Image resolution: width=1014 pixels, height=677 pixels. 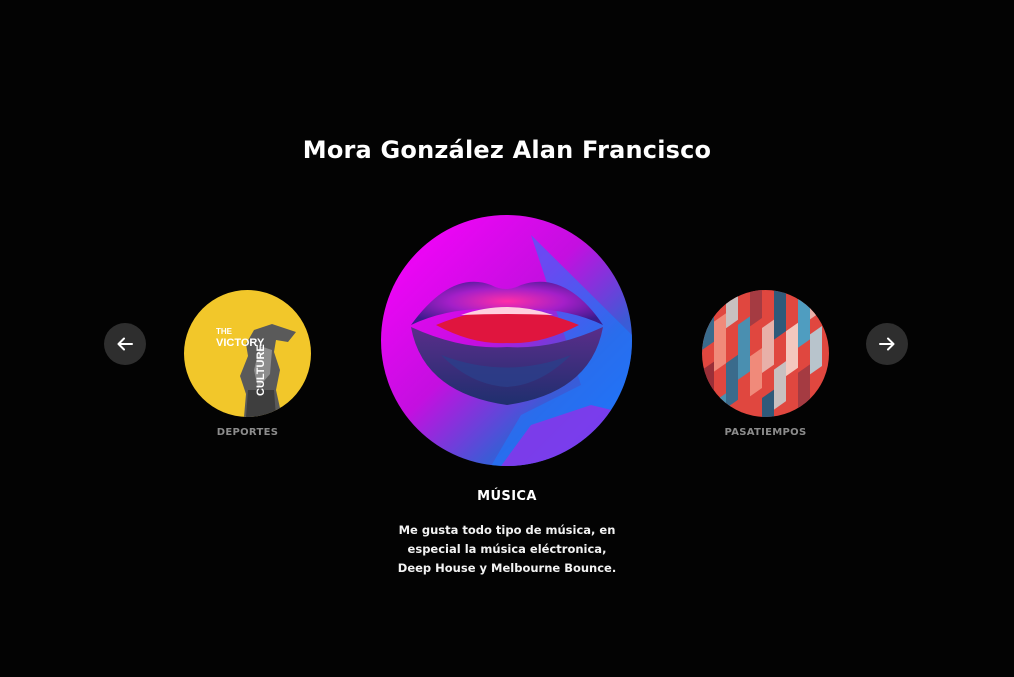 I want to click on slide-deportes: THE VICTORY CULTURE DEPORTES, so click(x=247, y=364).